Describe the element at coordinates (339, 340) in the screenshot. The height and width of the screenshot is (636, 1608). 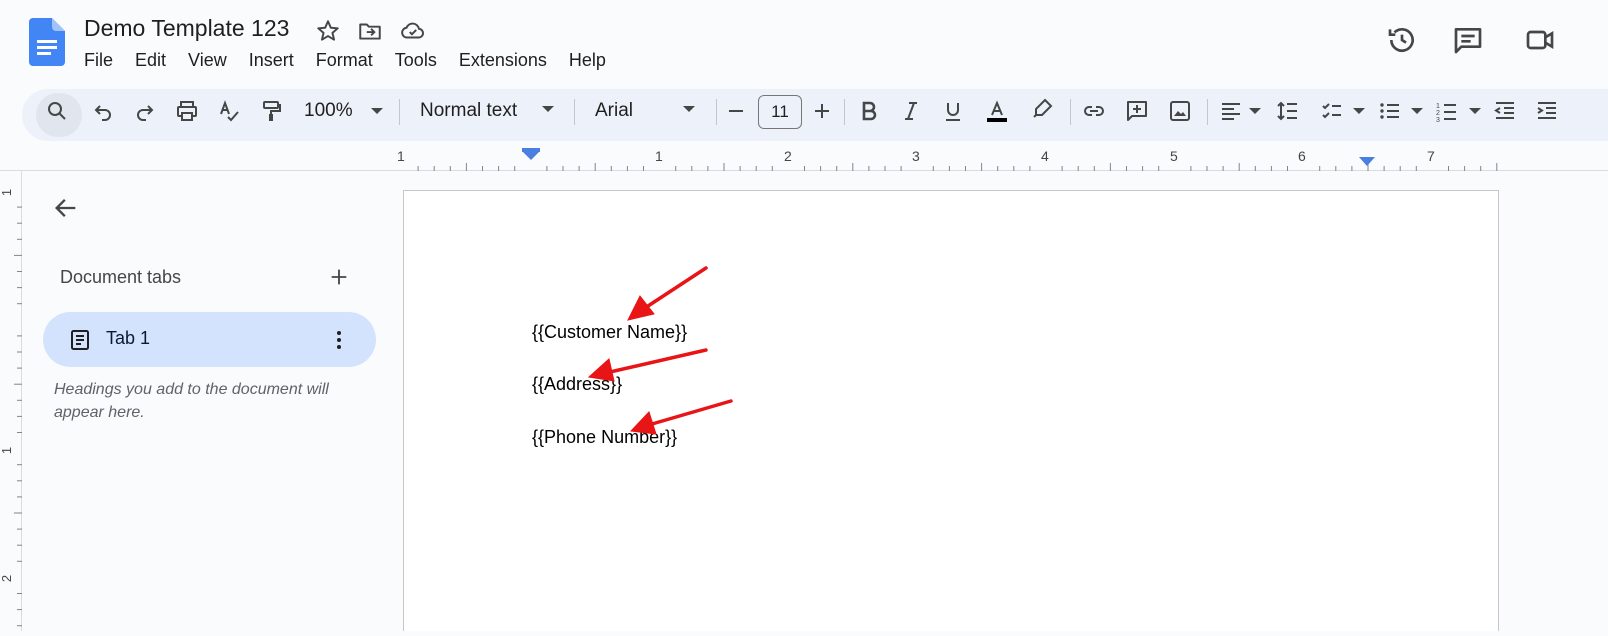
I see `tab-options-icon` at that location.